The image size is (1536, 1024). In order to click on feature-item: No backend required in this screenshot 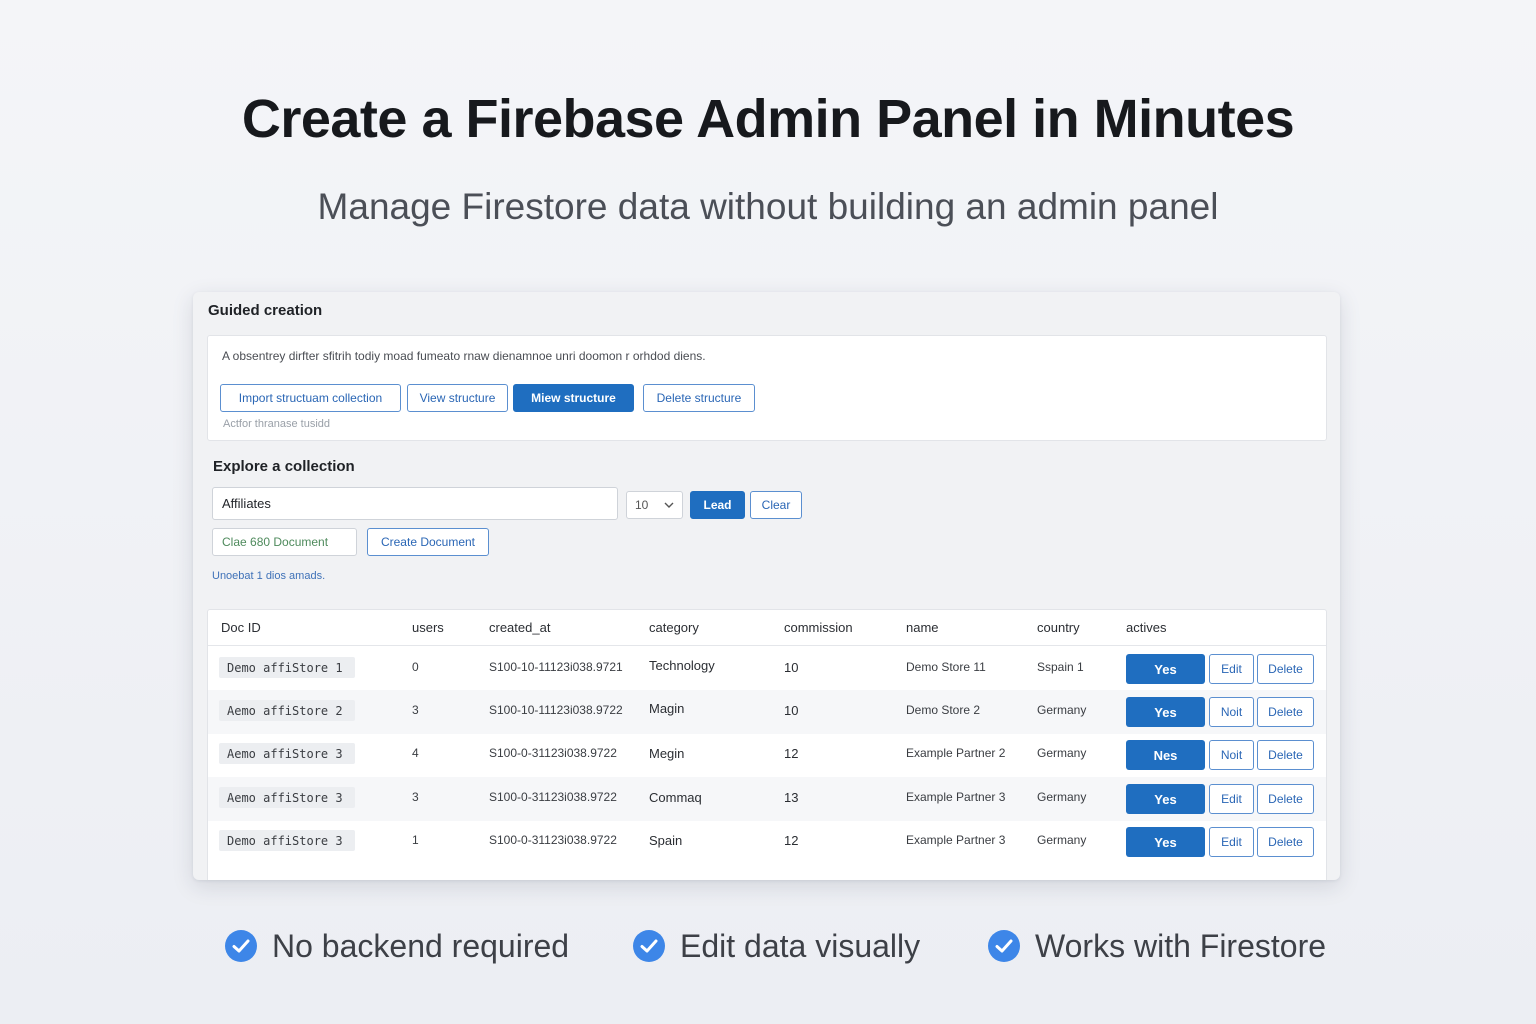, I will do `click(397, 946)`.